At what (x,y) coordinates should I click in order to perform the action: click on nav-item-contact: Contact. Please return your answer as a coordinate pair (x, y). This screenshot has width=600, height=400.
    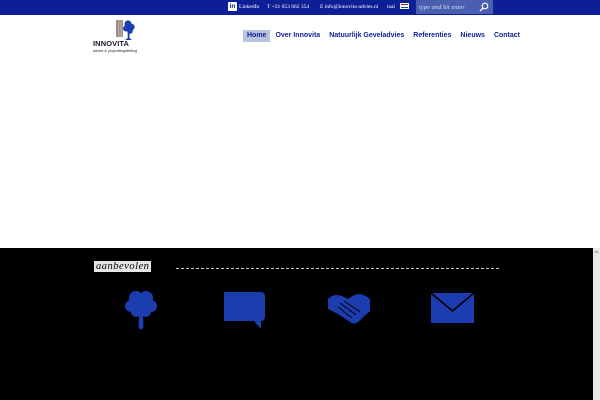
    Looking at the image, I should click on (507, 36).